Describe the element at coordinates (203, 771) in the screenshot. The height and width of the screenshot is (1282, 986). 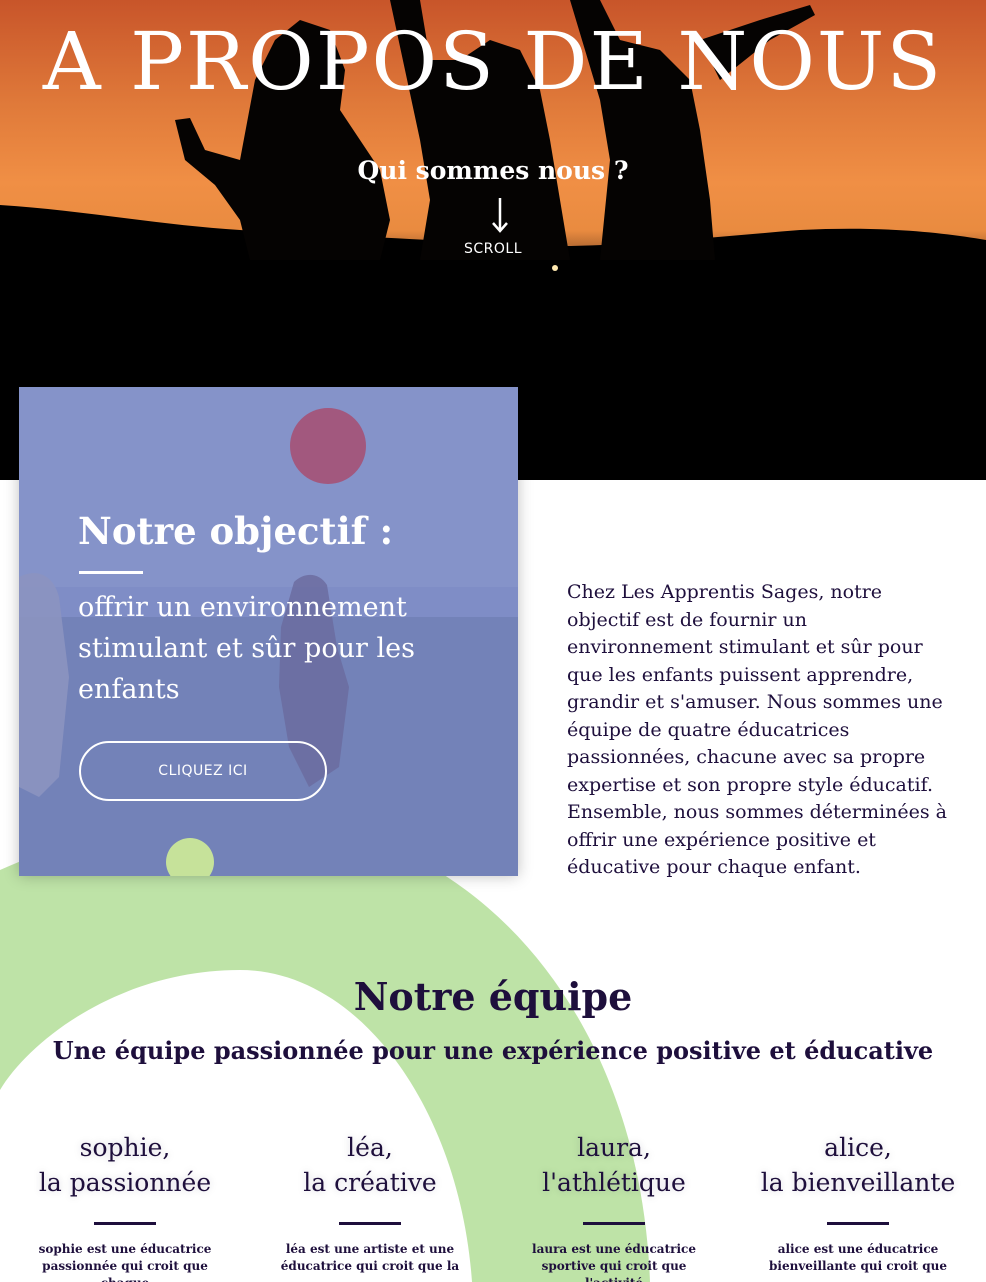
I see `cta-button: CLIQUEZ ICI` at that location.